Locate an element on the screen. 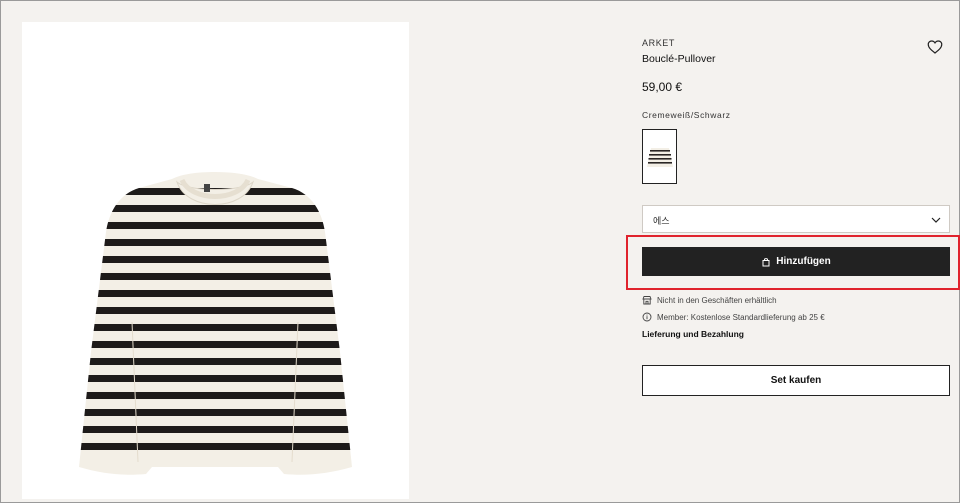  product-price: 59,00 € is located at coordinates (662, 87).